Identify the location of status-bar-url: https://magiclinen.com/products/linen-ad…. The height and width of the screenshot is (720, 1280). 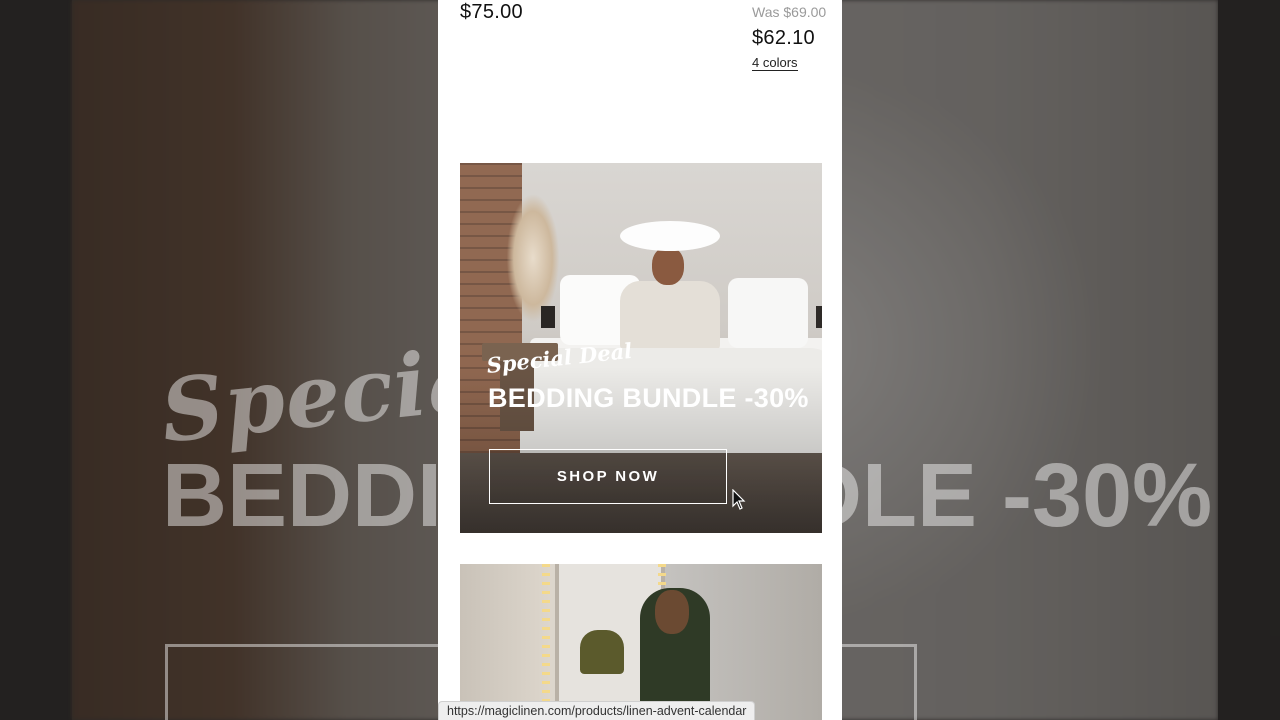
(597, 710).